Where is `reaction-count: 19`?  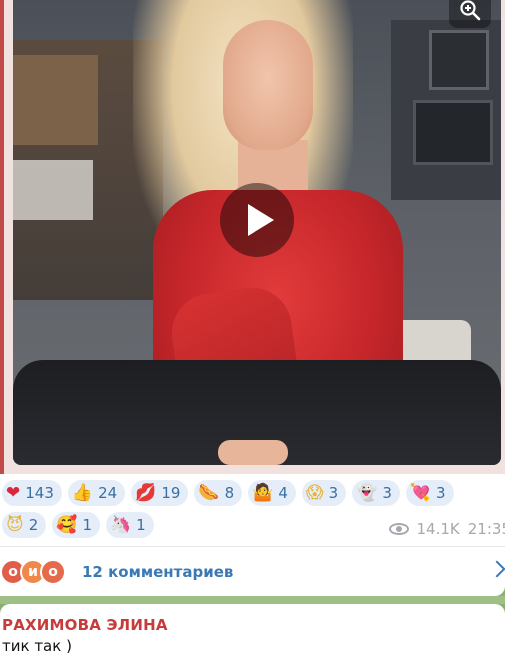 reaction-count: 19 is located at coordinates (171, 493).